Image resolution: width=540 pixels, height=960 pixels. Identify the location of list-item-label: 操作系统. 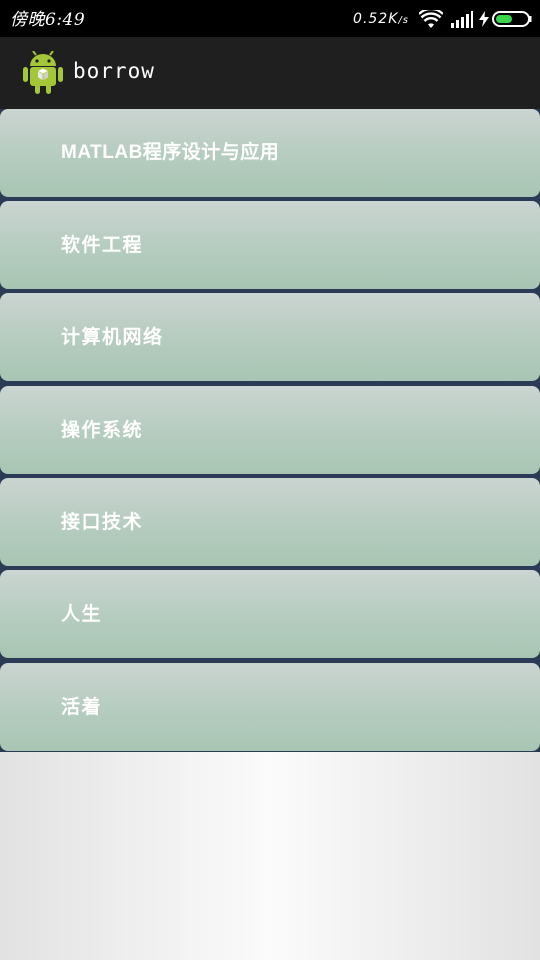
(102, 430).